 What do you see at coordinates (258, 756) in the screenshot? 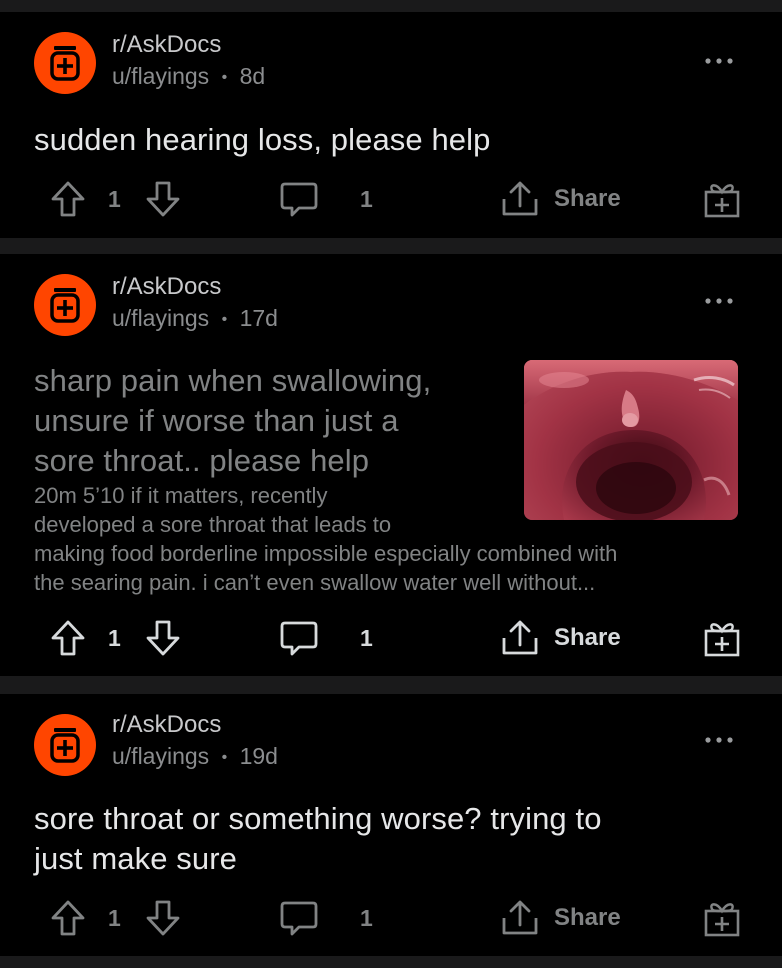
I see `post-age: 19d` at bounding box center [258, 756].